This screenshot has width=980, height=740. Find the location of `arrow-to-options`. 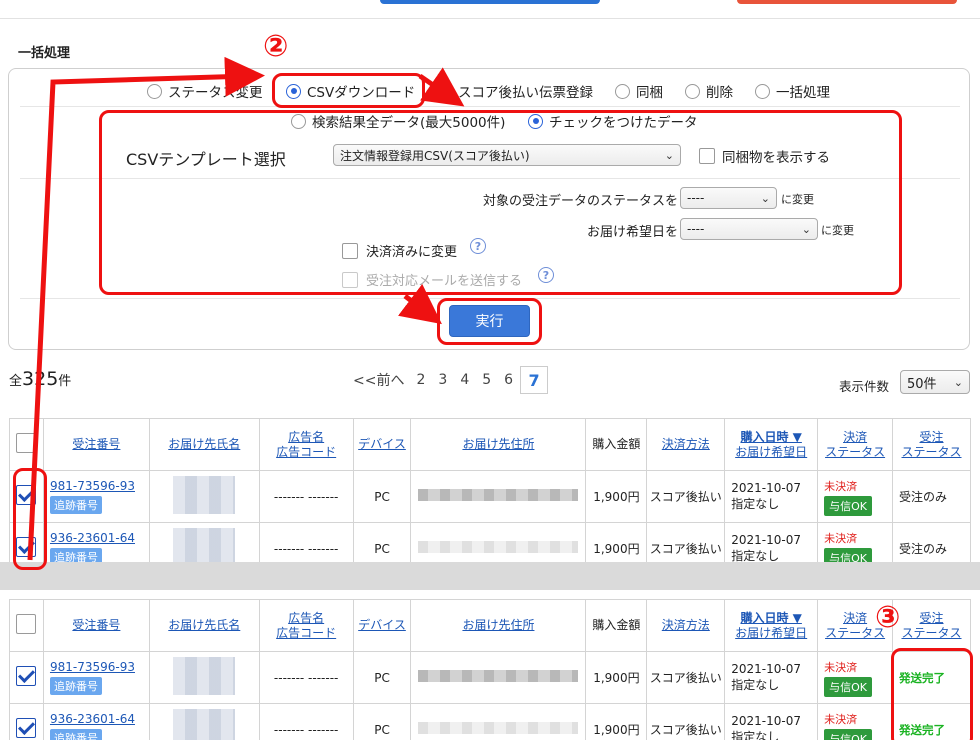

arrow-to-options is located at coordinates (441, 87).